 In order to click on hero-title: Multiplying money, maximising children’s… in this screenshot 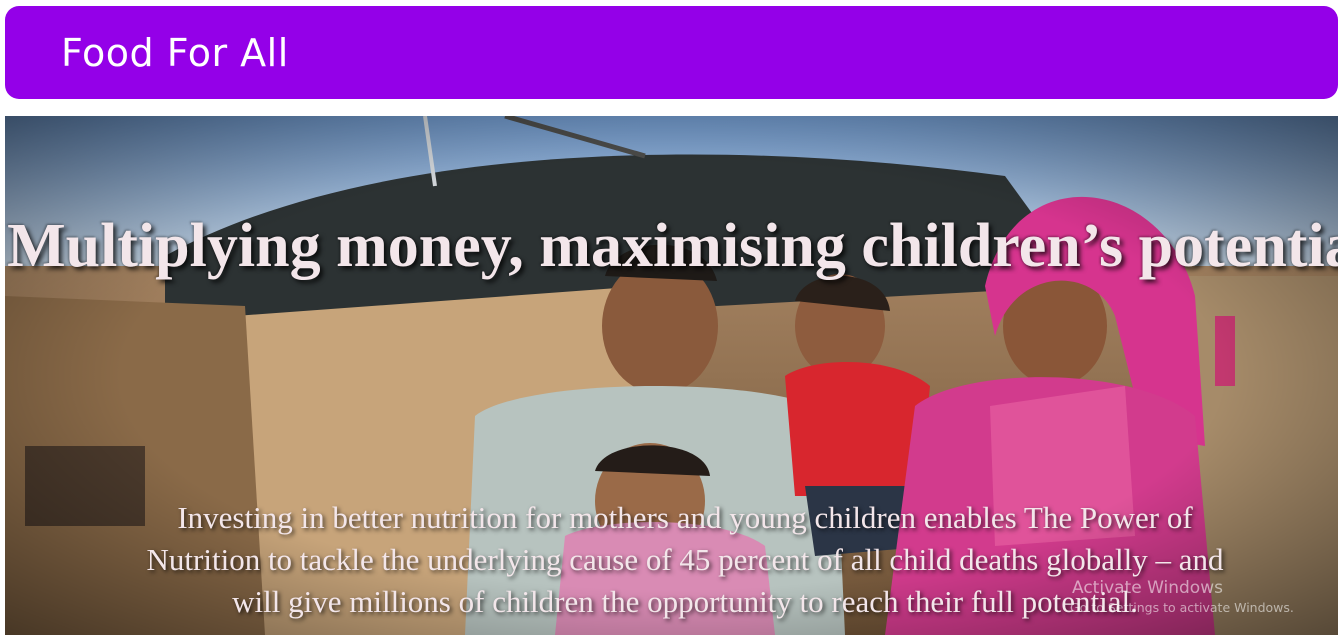, I will do `click(672, 246)`.